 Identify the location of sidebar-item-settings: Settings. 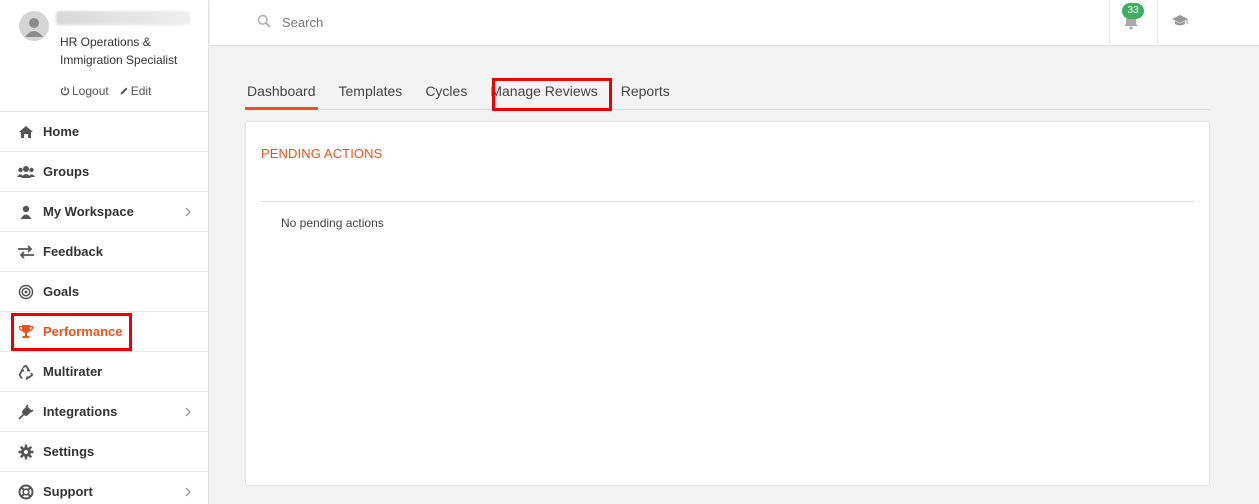
(104, 452).